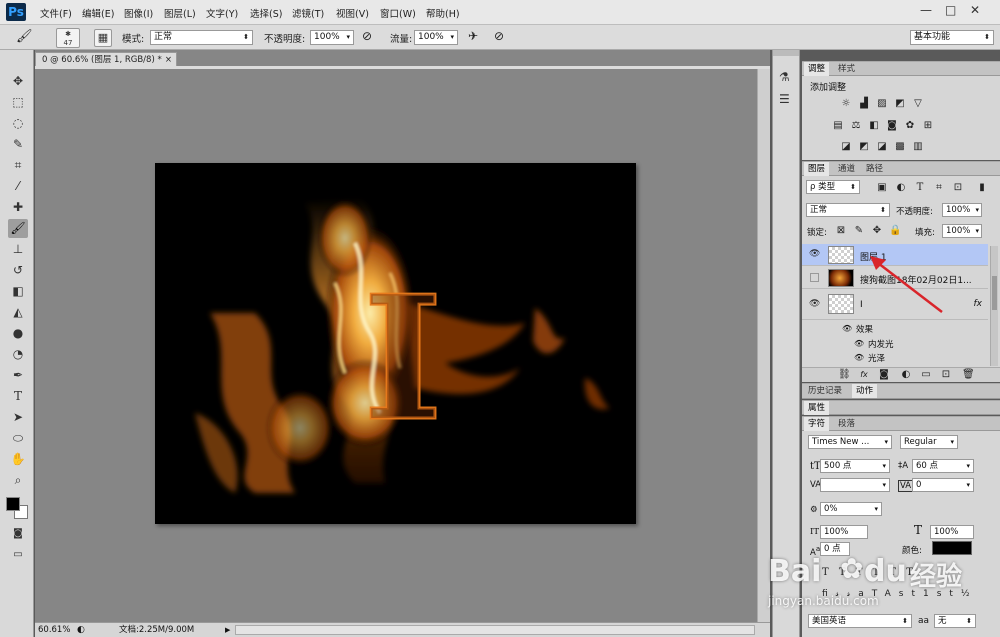 This screenshot has width=1000, height=637. Describe the element at coordinates (308, 13) in the screenshot. I see `menu-filter: 滤镜(T)` at that location.